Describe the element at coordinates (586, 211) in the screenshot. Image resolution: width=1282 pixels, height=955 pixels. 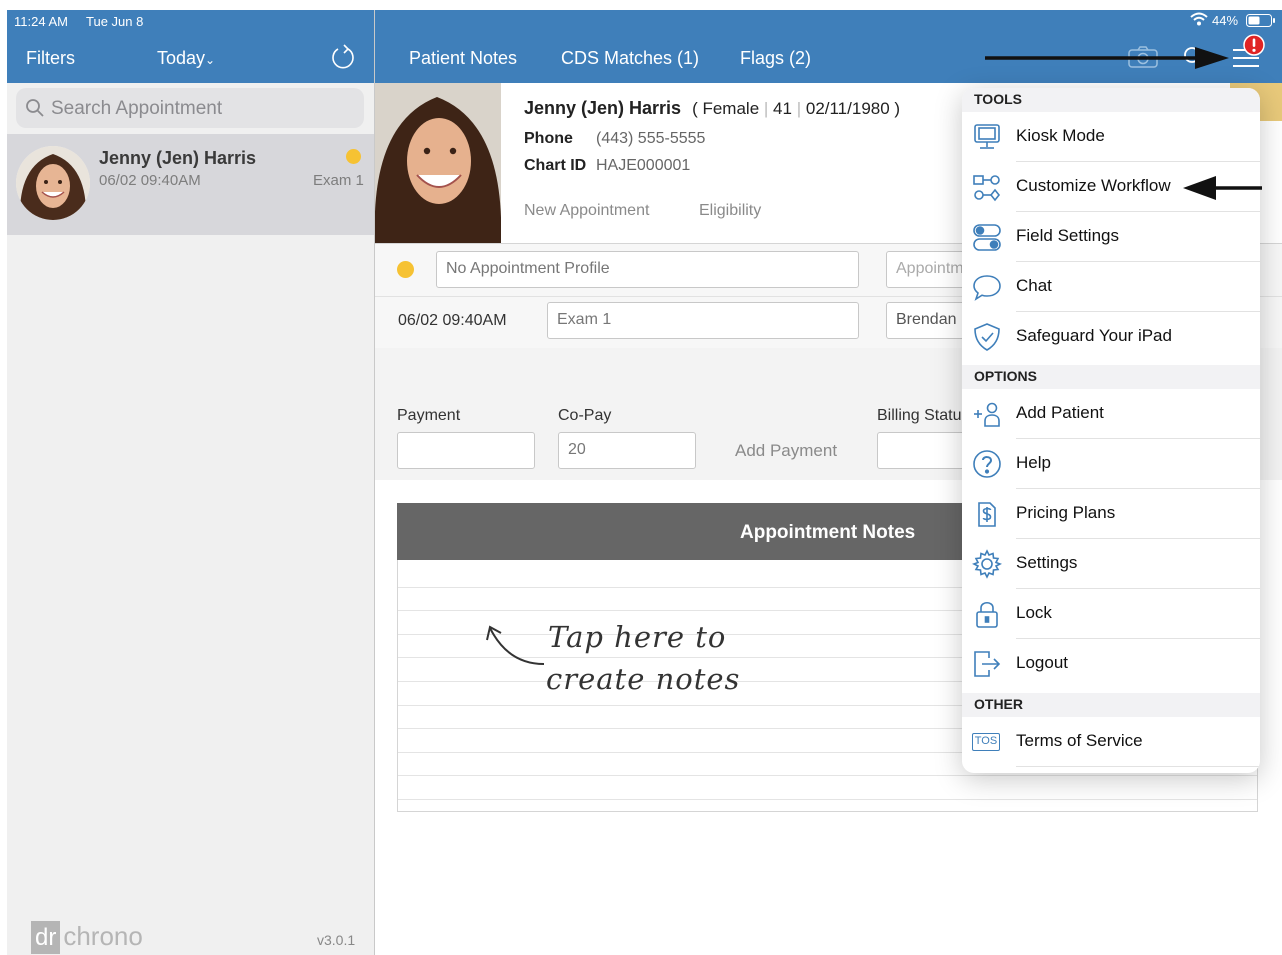
I see `new-appointment-button: New Appointment` at that location.